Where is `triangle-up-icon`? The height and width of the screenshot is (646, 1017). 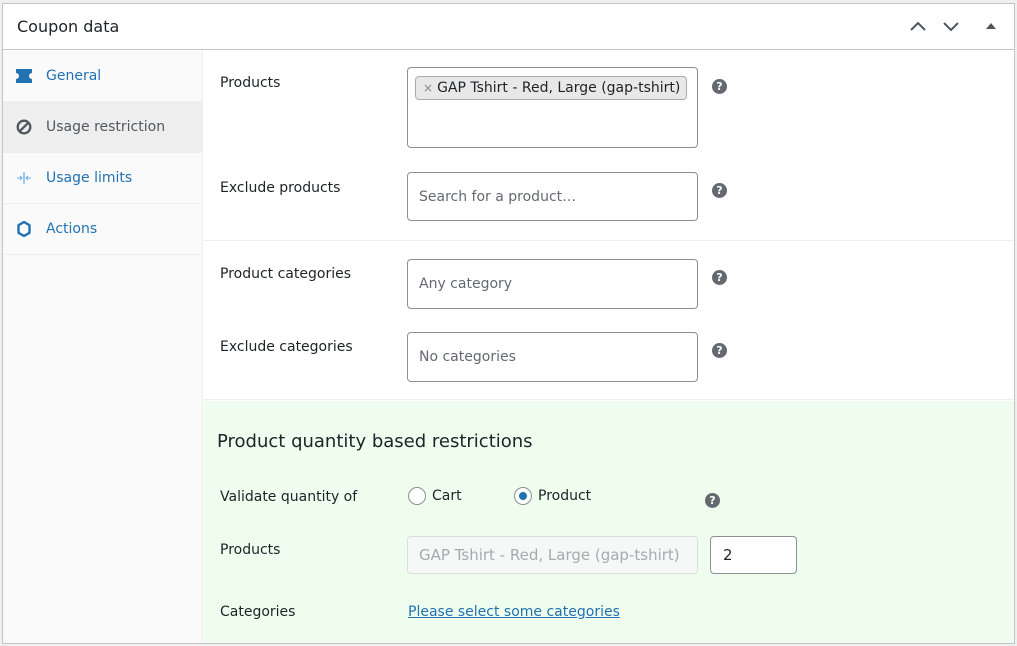 triangle-up-icon is located at coordinates (991, 26).